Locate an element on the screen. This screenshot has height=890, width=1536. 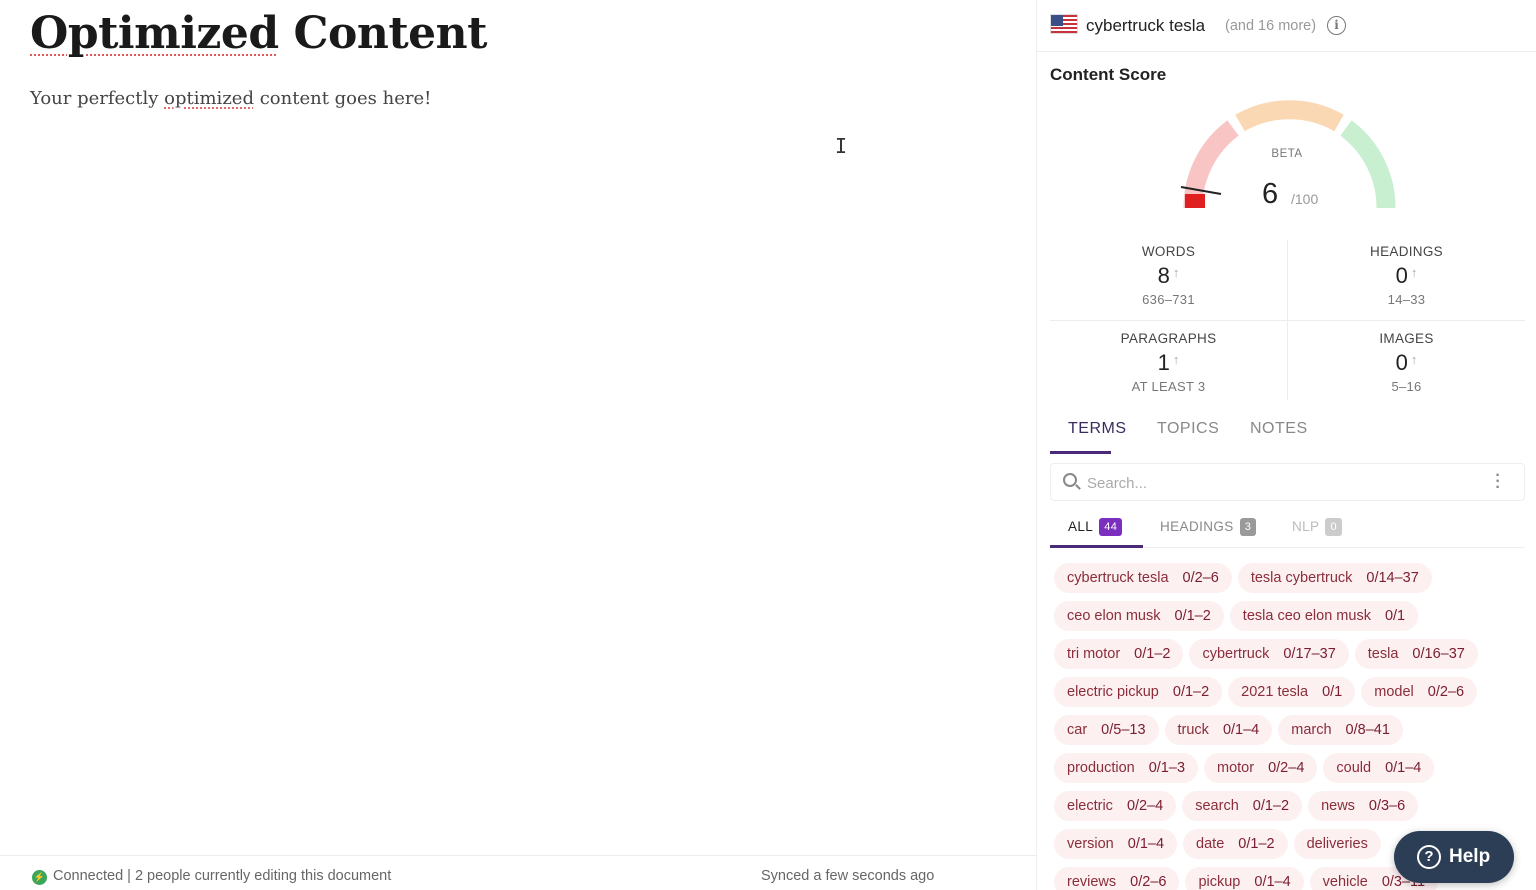
term-chip: truck 0/1–4 is located at coordinates (1218, 730).